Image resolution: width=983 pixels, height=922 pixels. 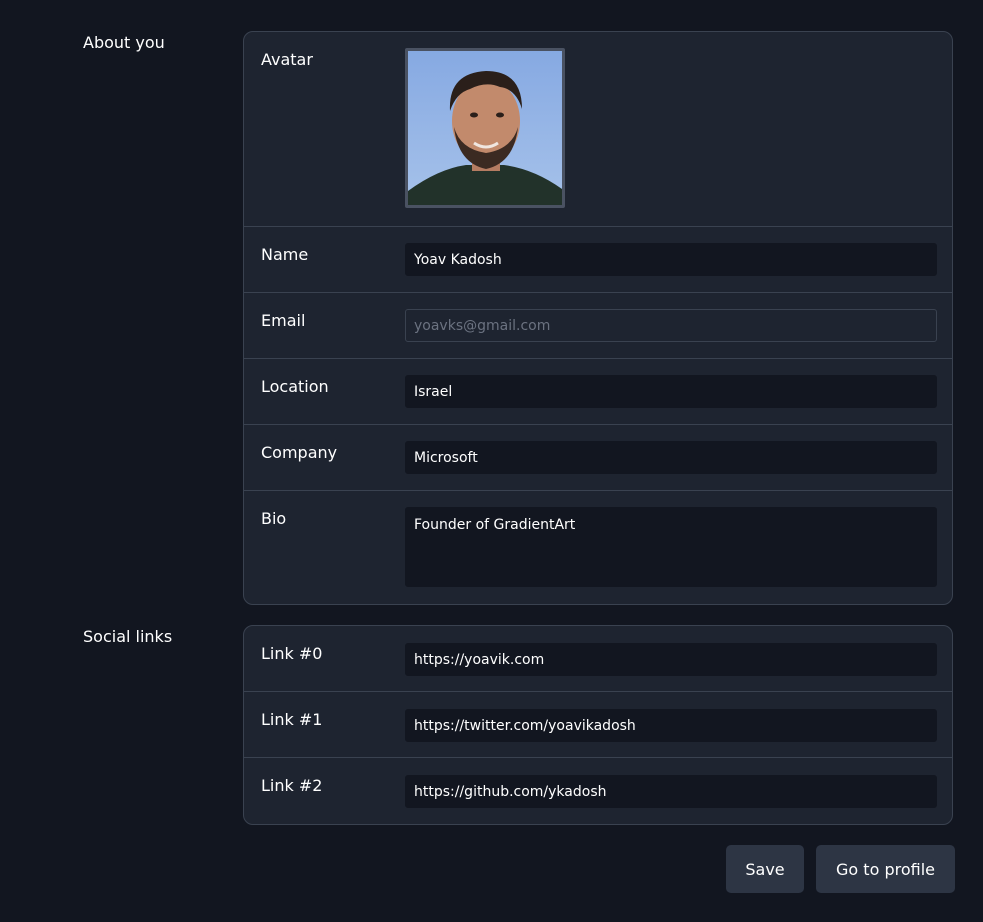 What do you see at coordinates (671, 457) in the screenshot?
I see `company-input` at bounding box center [671, 457].